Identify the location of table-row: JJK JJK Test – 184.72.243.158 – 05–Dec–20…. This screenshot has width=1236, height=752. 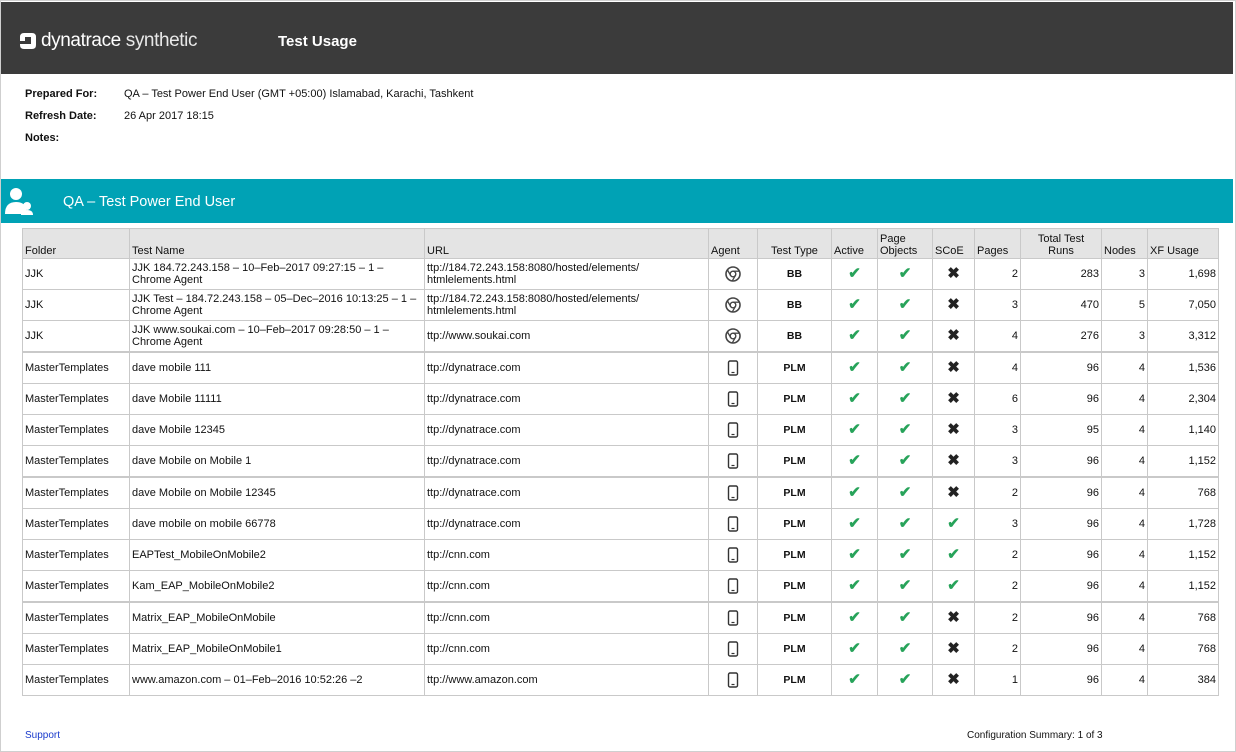
(620, 305).